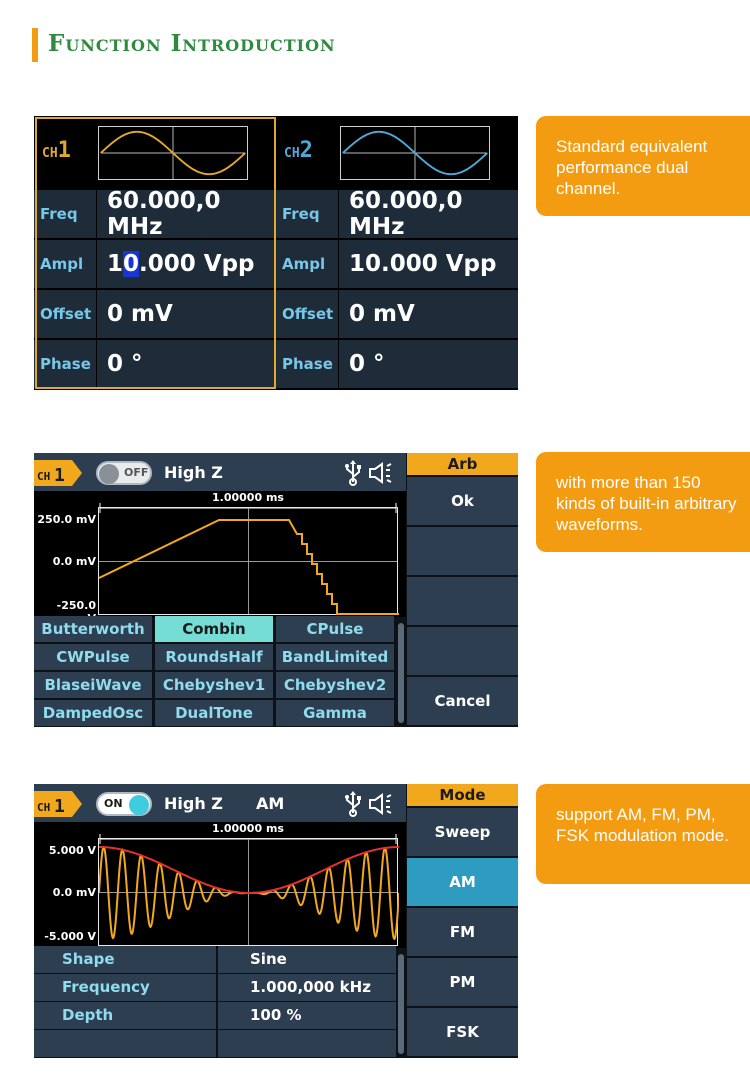 The image size is (750, 1090). I want to click on ok-button: Ok, so click(462, 501).